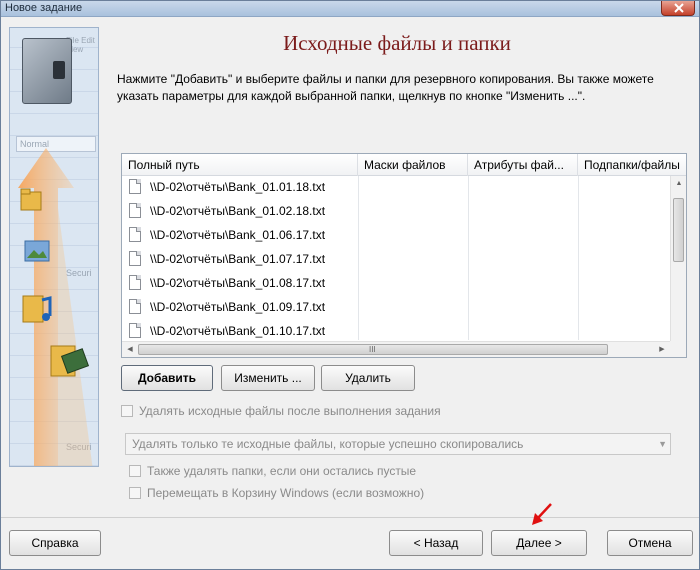 The width and height of the screenshot is (700, 570). Describe the element at coordinates (396, 308) in the screenshot. I see `table-row: \\D-02\отчёты\Bank_01.09.17.txt` at that location.